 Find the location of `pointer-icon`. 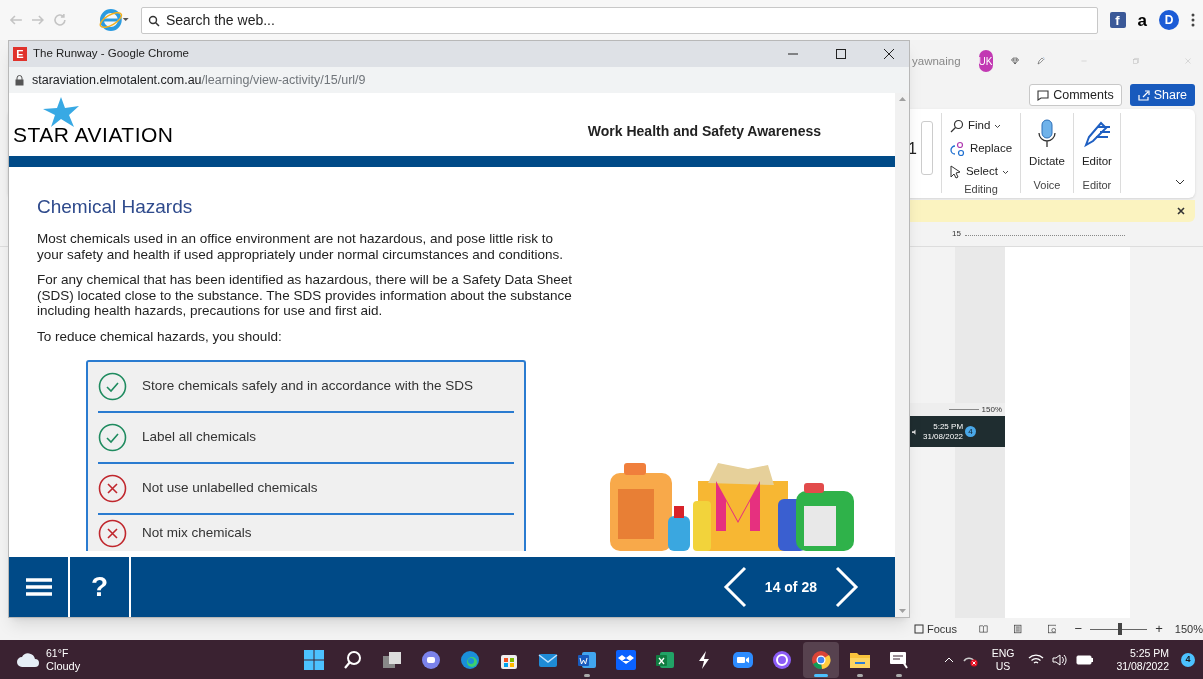

pointer-icon is located at coordinates (955, 172).